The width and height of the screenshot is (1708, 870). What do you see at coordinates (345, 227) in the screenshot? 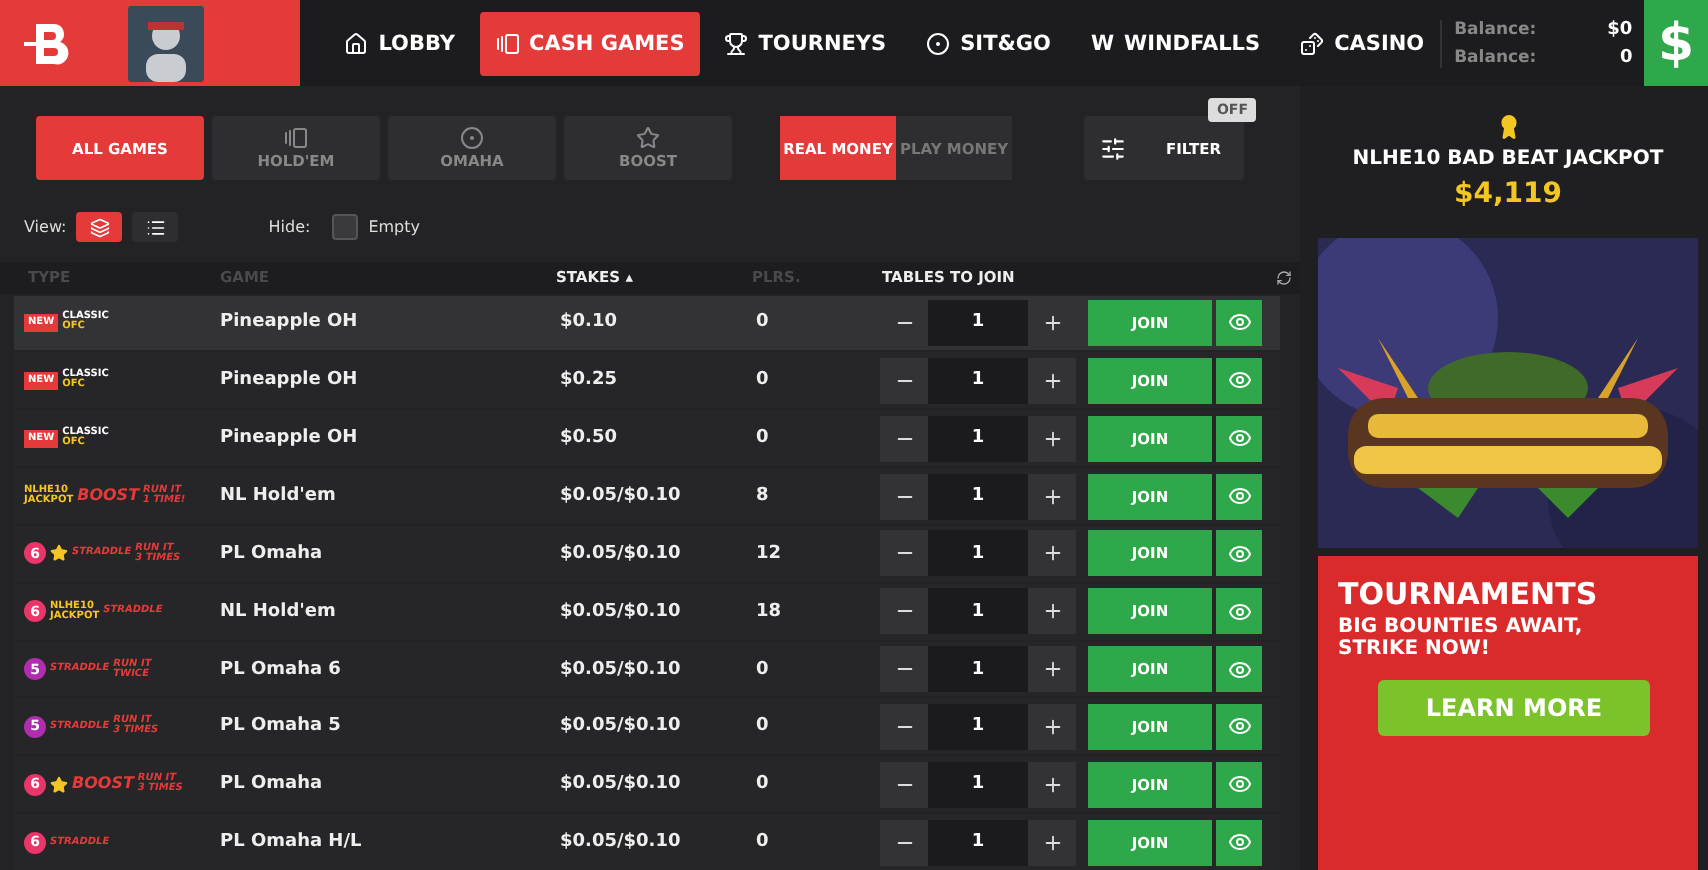
I see `empty-checkbox` at bounding box center [345, 227].